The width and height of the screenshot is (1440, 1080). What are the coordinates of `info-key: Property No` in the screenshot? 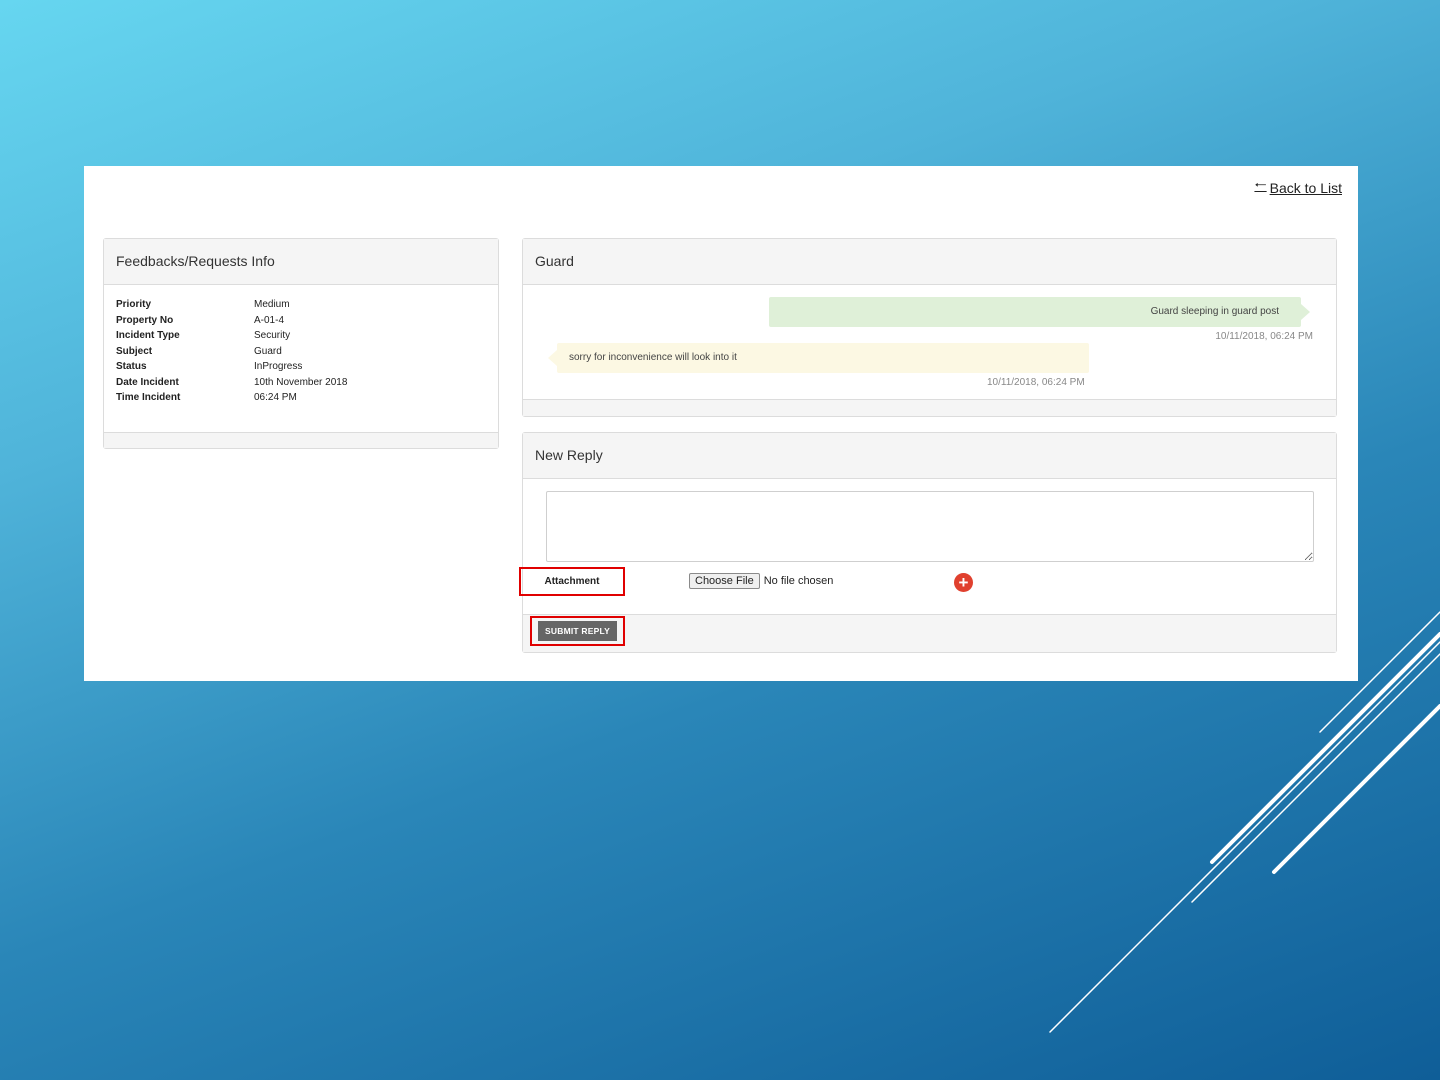 It's located at (145, 320).